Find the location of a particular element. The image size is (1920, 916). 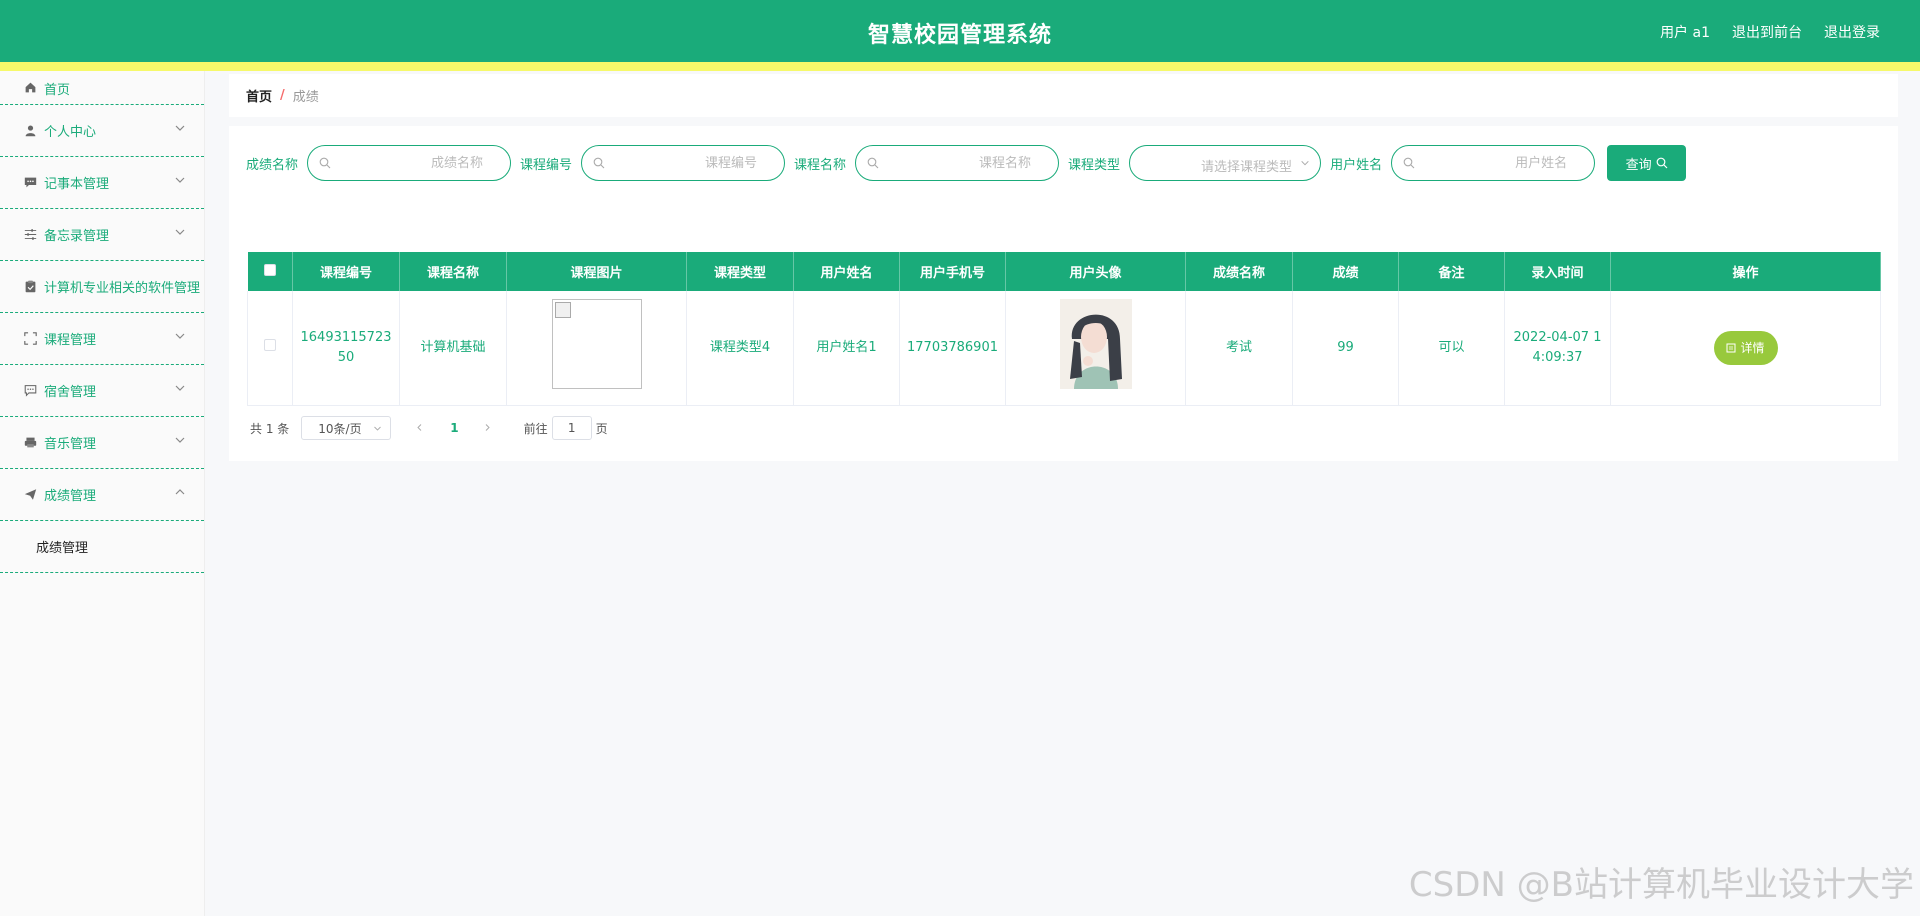

sidebar-item-home: 首页 is located at coordinates (102, 88).